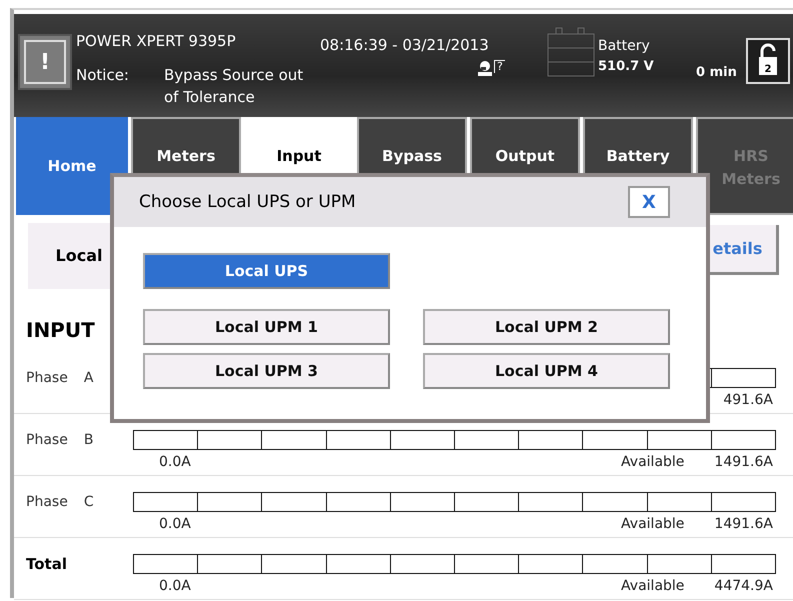 This screenshot has width=793, height=601. What do you see at coordinates (266, 371) in the screenshot?
I see `option-button: Local UPM 3` at bounding box center [266, 371].